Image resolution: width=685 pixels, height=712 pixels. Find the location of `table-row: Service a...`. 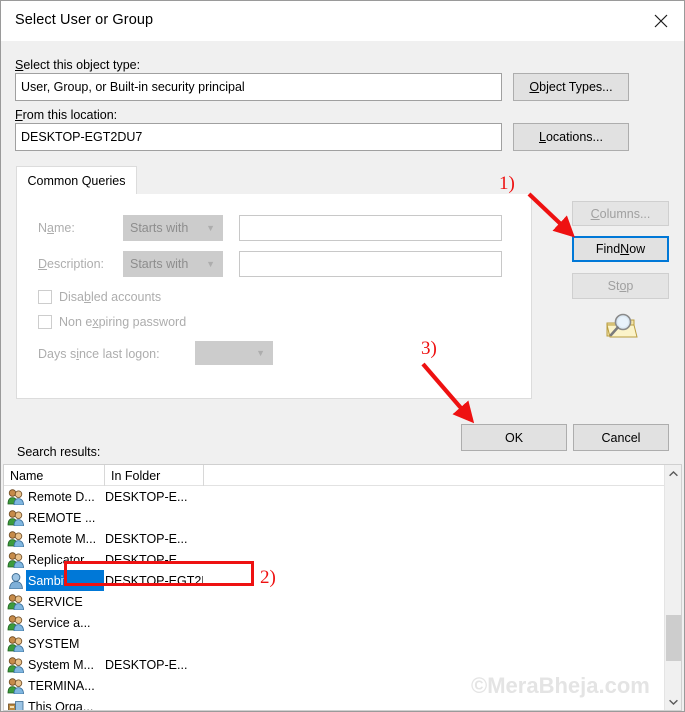

table-row: Service a... is located at coordinates (334, 622).